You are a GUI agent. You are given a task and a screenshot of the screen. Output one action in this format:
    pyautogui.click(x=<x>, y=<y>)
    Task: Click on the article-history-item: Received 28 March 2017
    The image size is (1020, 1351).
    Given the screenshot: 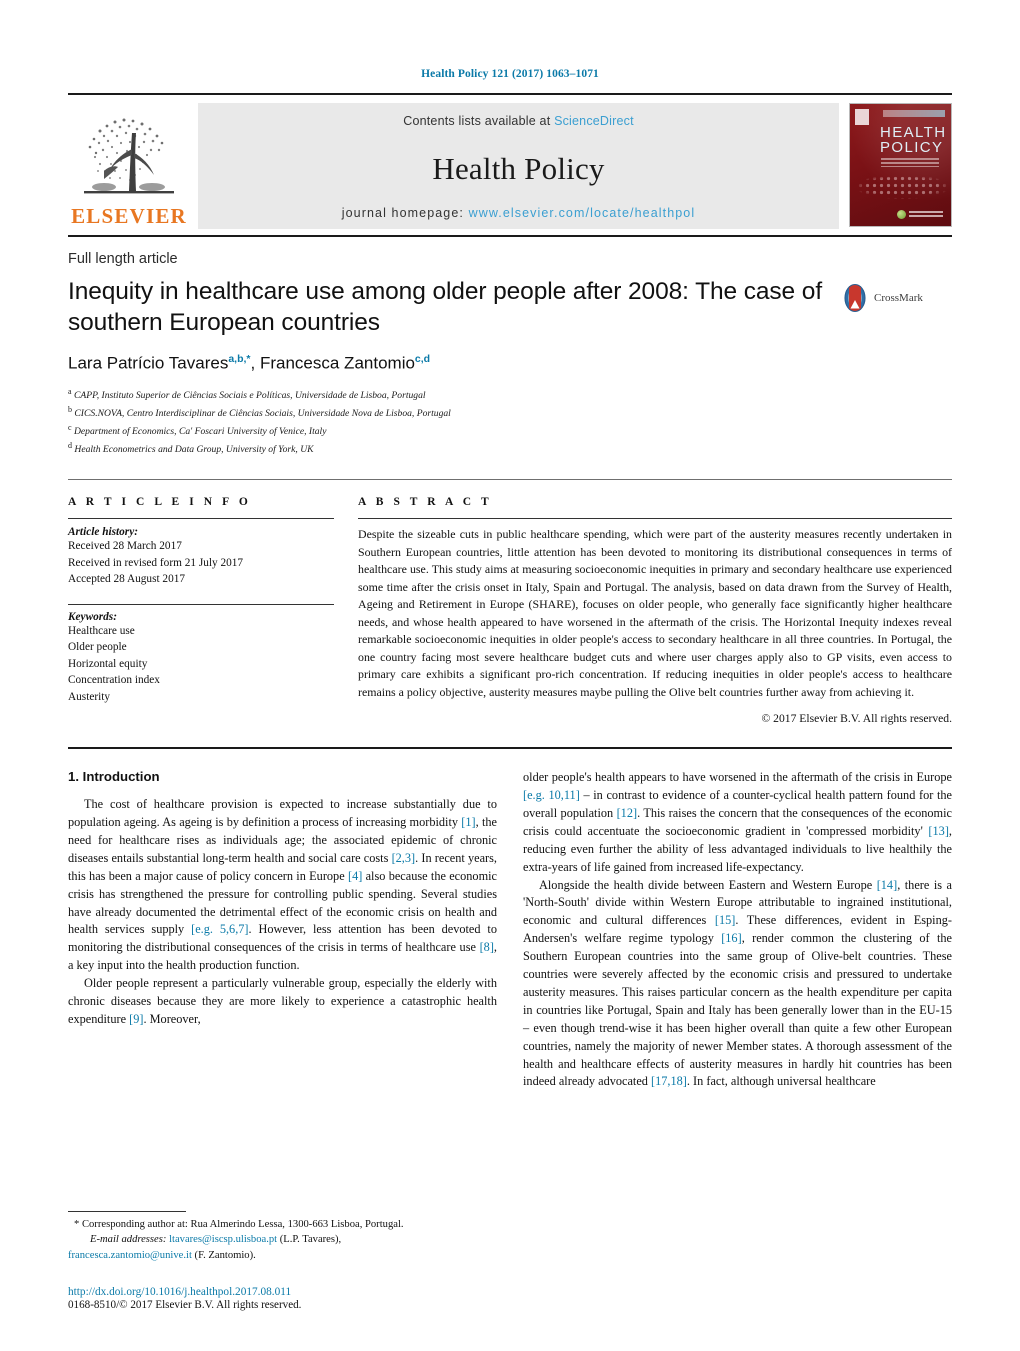 What is the action you would take?
    pyautogui.click(x=125, y=546)
    